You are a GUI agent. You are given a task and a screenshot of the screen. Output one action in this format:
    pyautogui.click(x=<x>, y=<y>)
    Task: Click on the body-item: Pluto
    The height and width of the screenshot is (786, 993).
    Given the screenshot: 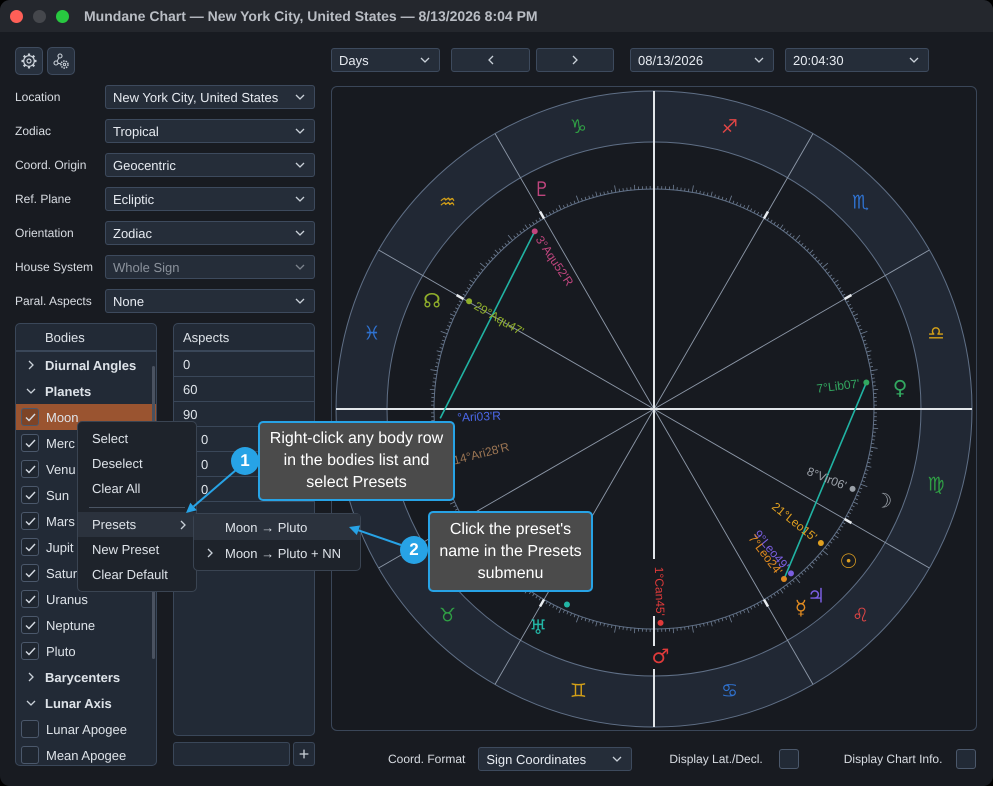 What is the action you would take?
    pyautogui.click(x=61, y=651)
    